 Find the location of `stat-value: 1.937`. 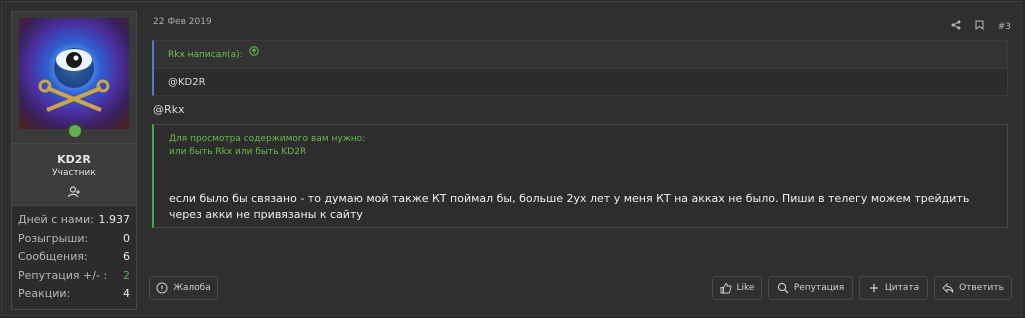

stat-value: 1.937 is located at coordinates (114, 219).